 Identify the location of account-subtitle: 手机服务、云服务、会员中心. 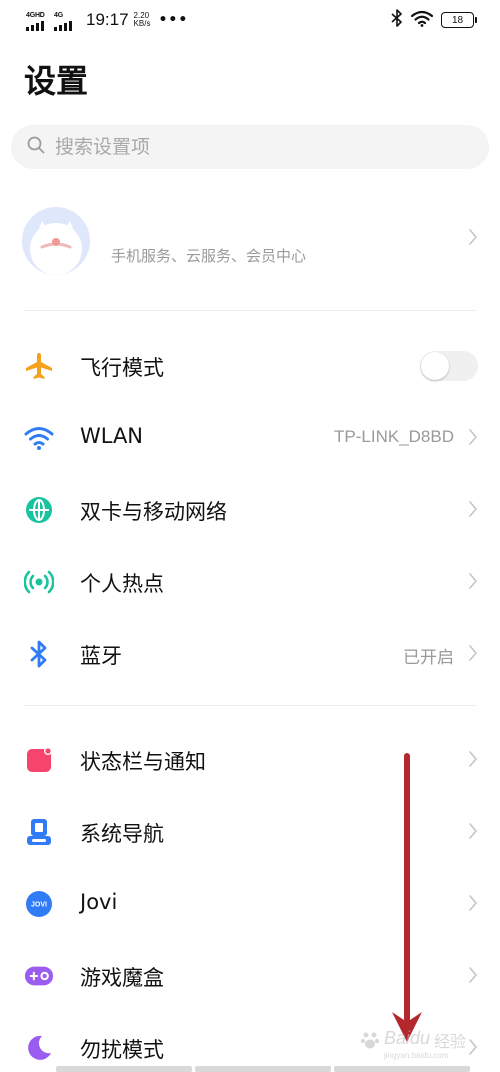
(209, 256).